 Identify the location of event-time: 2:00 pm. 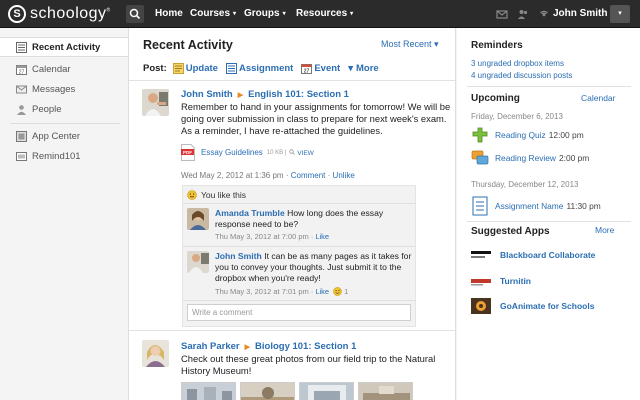
(574, 158).